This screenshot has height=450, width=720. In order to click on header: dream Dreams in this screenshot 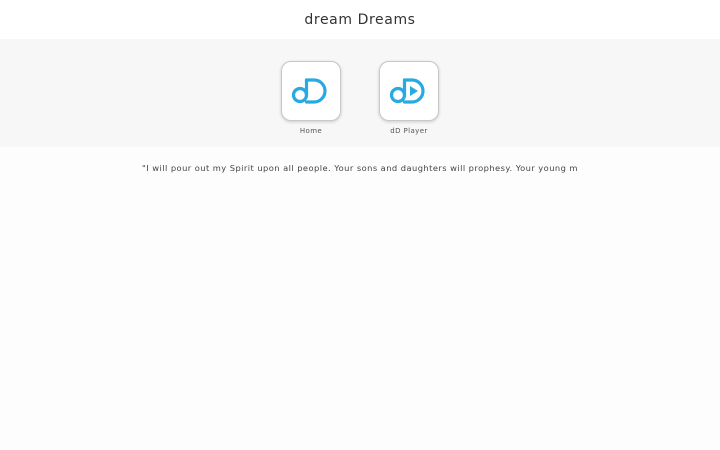, I will do `click(360, 19)`.